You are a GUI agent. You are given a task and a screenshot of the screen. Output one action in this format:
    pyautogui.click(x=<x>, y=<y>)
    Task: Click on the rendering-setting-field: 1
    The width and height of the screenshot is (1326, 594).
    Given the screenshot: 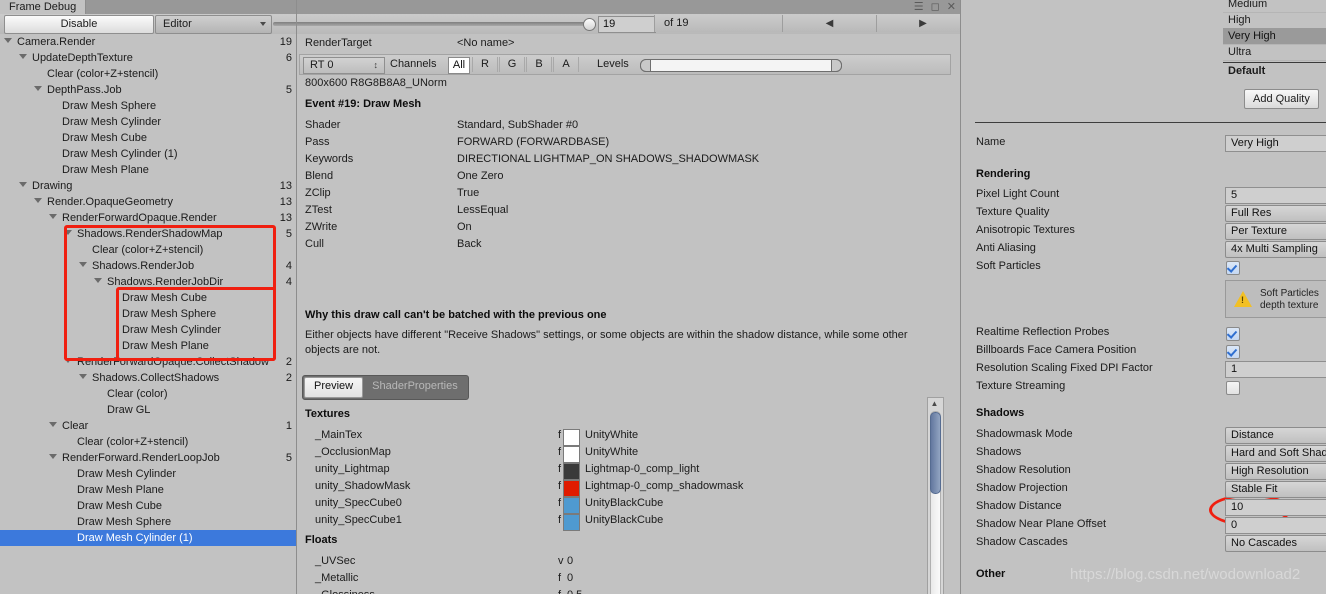 What is the action you would take?
    pyautogui.click(x=1275, y=369)
    